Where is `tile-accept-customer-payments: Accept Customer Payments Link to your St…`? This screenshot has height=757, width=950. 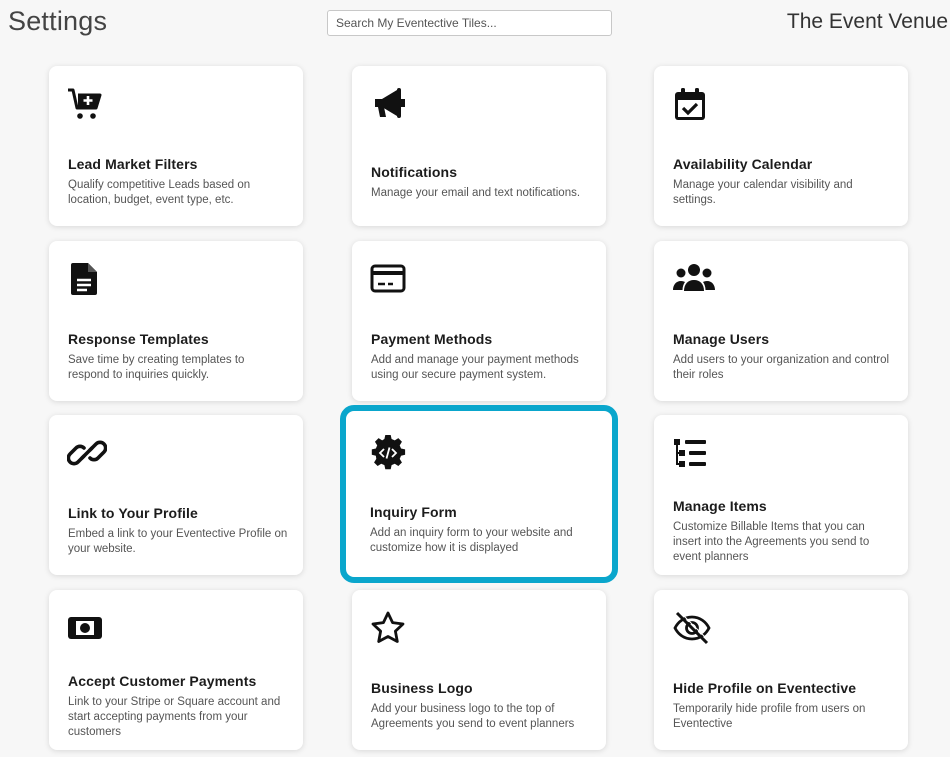
tile-accept-customer-payments: Accept Customer Payments Link to your St… is located at coordinates (176, 670).